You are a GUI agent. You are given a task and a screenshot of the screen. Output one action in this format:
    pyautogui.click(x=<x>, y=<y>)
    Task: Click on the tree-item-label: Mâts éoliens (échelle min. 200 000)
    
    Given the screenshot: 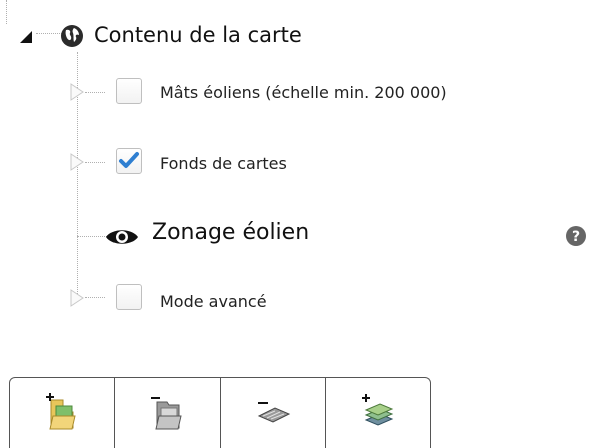 What is the action you would take?
    pyautogui.click(x=303, y=92)
    